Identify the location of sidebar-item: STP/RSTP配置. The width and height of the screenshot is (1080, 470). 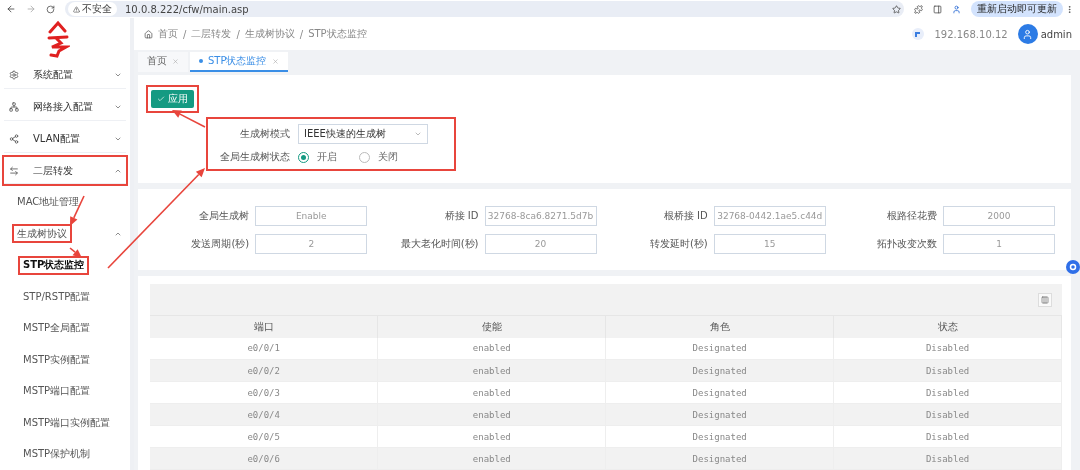
(48, 297).